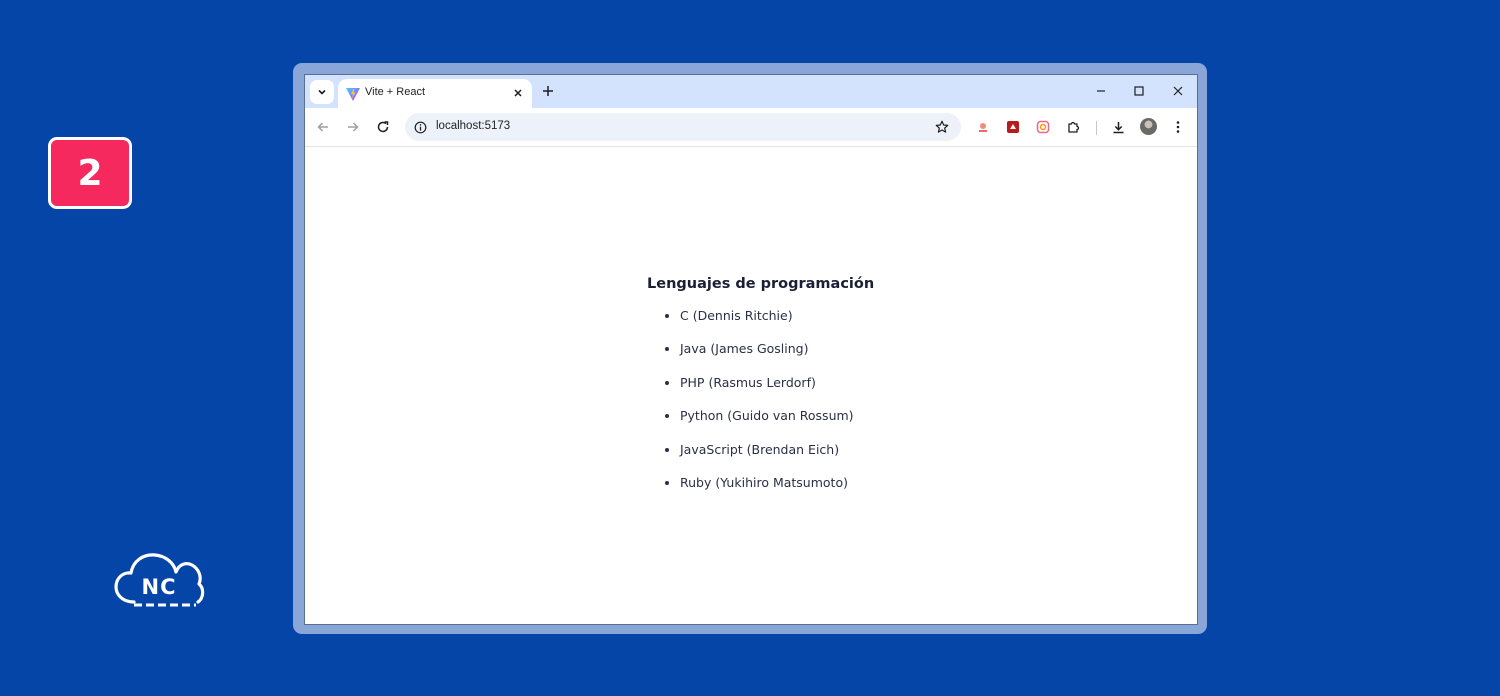  Describe the element at coordinates (395, 92) in the screenshot. I see `tab-title: Vite + React` at that location.